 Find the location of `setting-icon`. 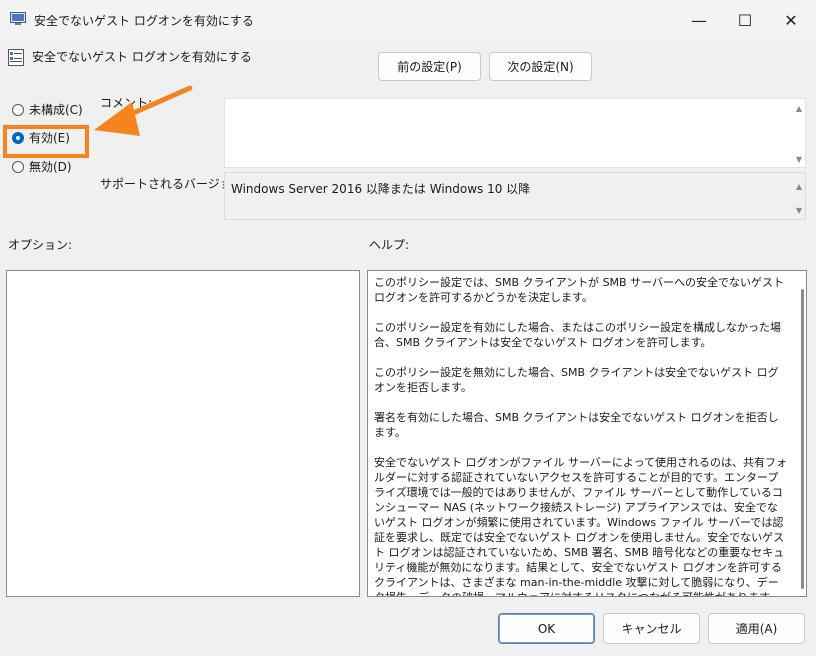

setting-icon is located at coordinates (16, 57).